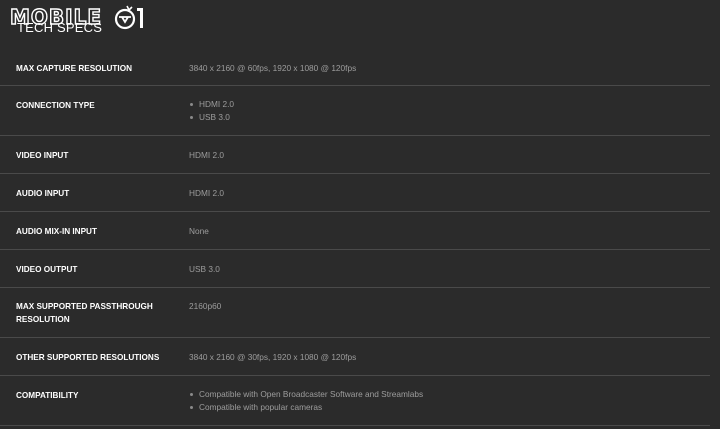 The height and width of the screenshot is (429, 720). What do you see at coordinates (42, 155) in the screenshot?
I see `spec-label: VIDEO INPUT` at bounding box center [42, 155].